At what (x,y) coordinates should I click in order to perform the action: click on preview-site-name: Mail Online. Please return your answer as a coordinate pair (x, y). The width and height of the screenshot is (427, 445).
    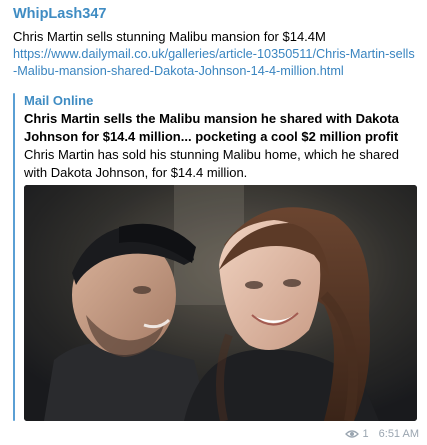
    Looking at the image, I should click on (59, 100).